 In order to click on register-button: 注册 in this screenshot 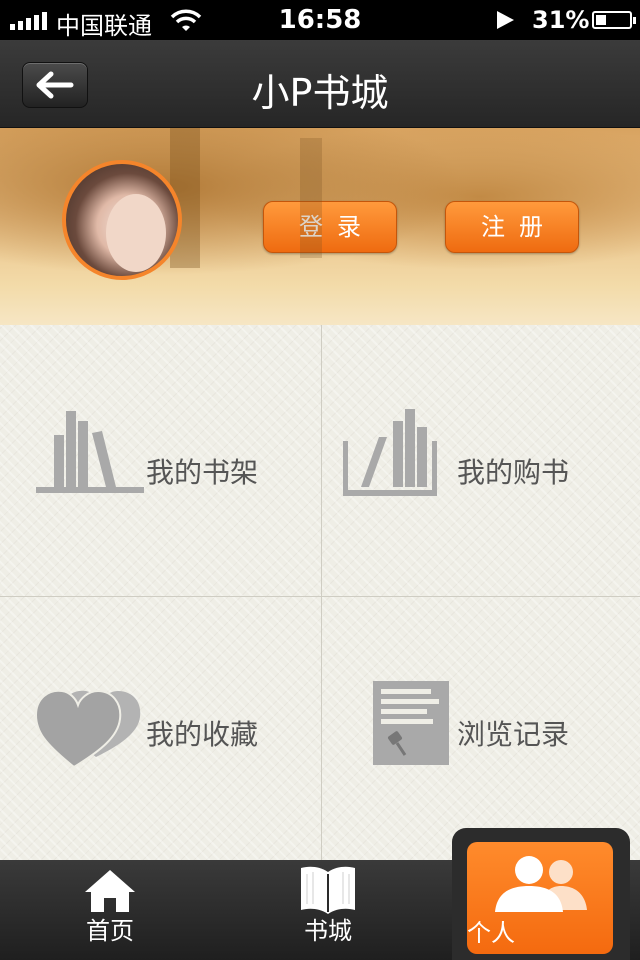, I will do `click(512, 227)`.